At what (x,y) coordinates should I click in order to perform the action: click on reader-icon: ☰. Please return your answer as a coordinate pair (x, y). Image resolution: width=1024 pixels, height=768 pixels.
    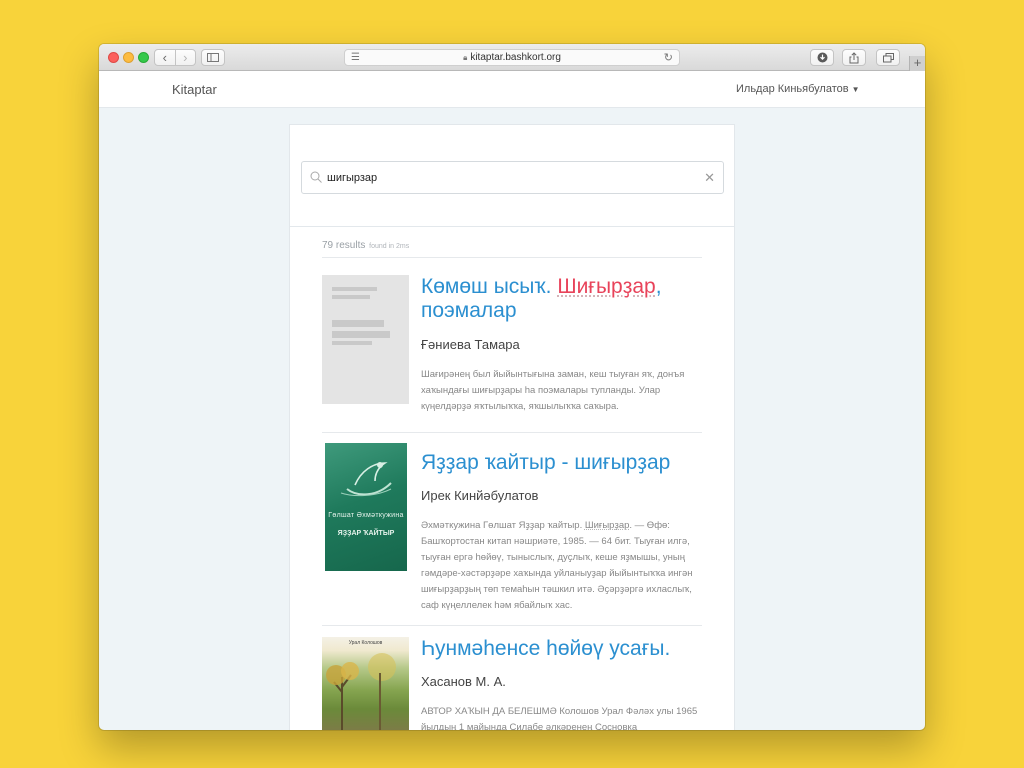
    Looking at the image, I should click on (355, 57).